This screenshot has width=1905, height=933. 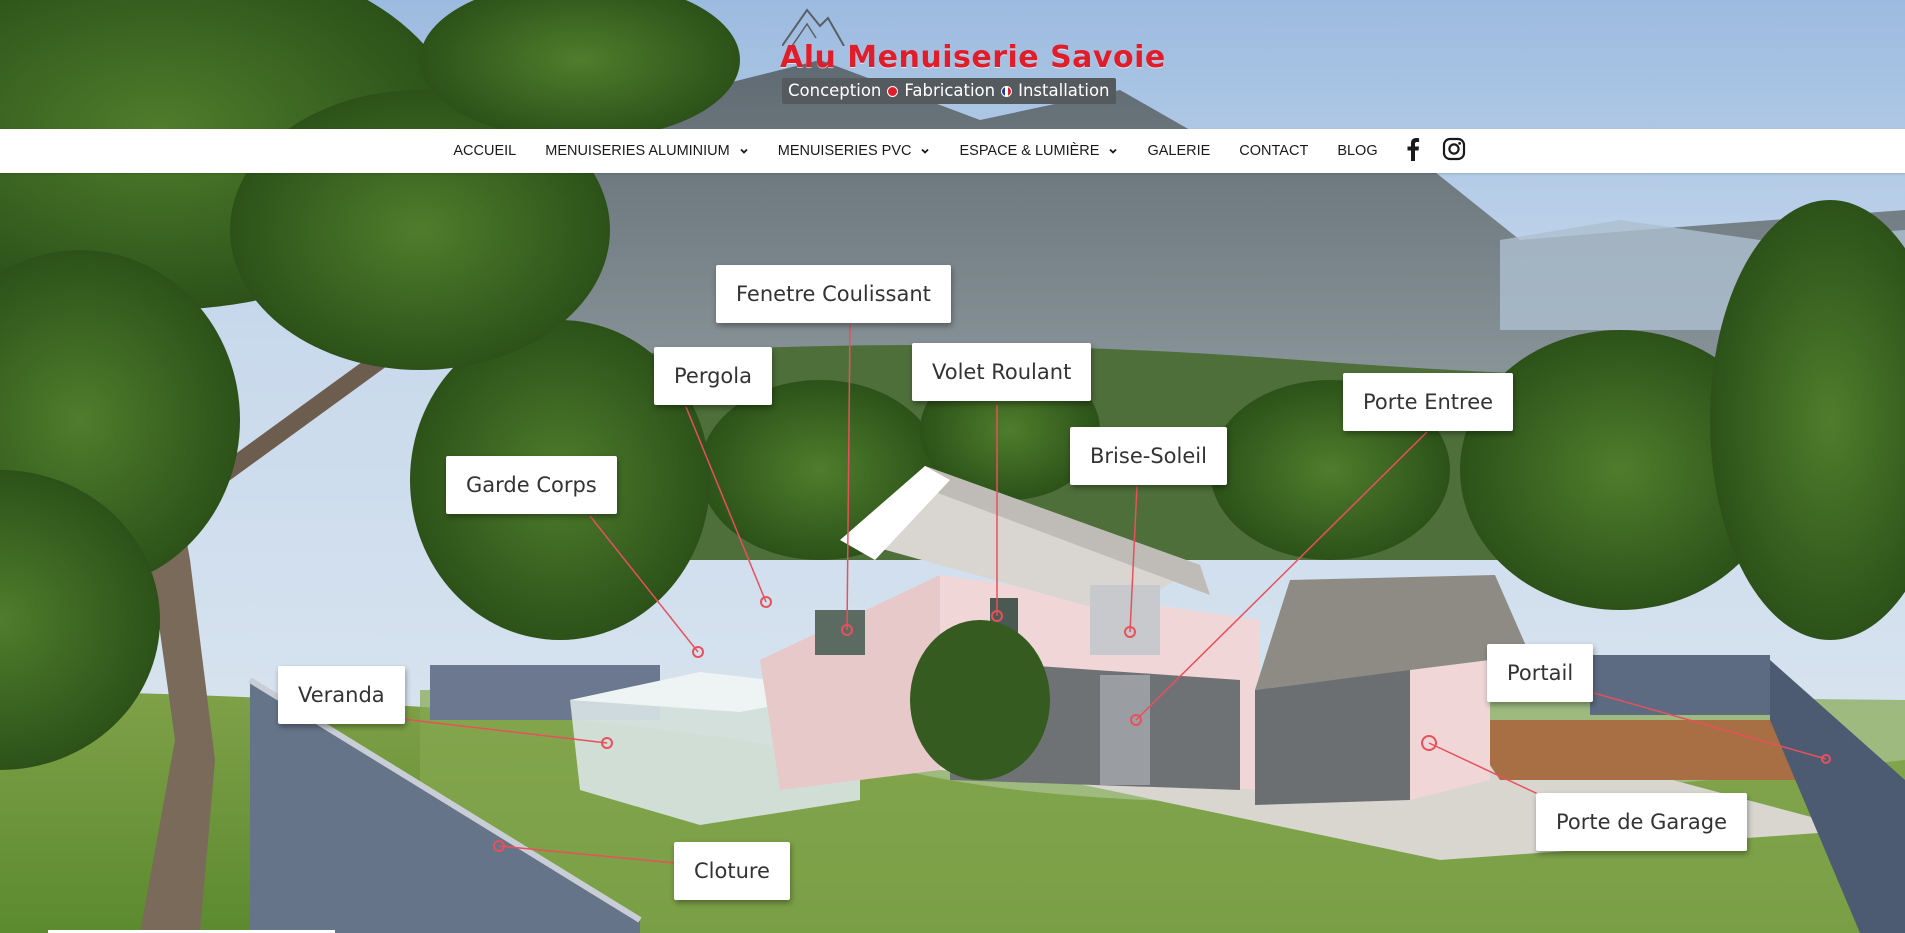 I want to click on nav-item-blog: BLOG, so click(x=1357, y=151).